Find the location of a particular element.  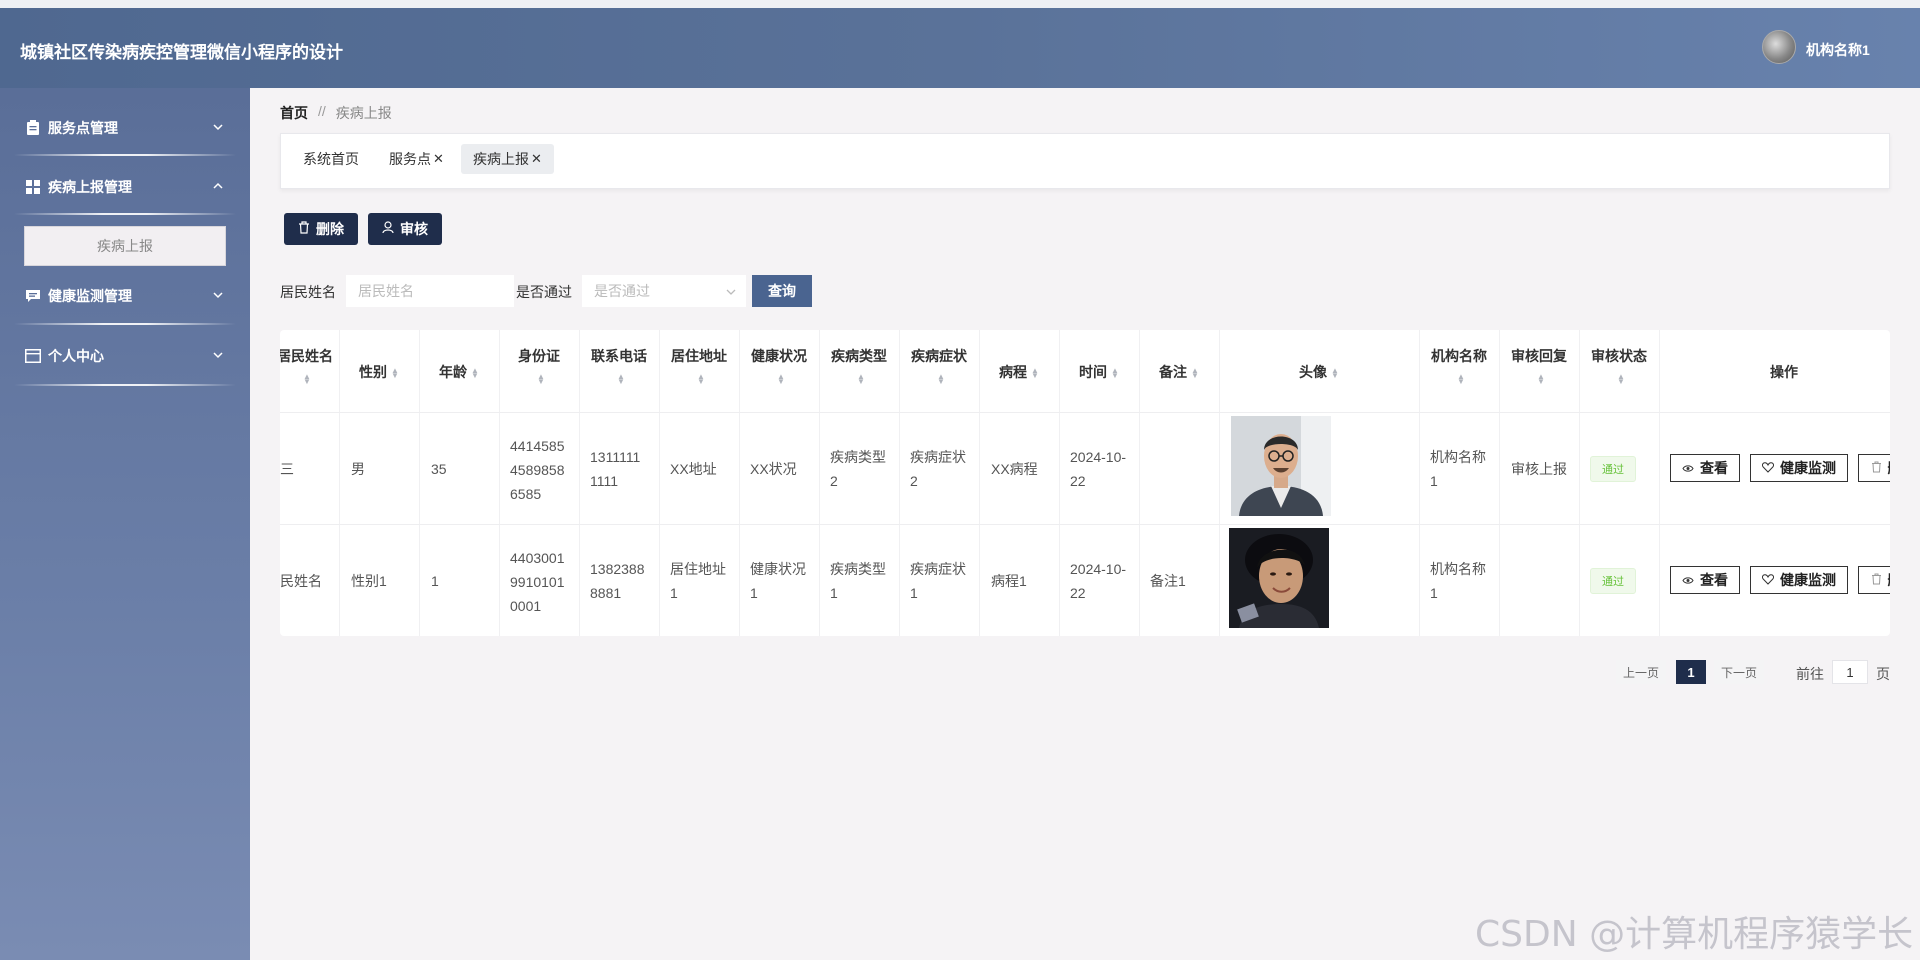

heart-icon is located at coordinates (1768, 580).